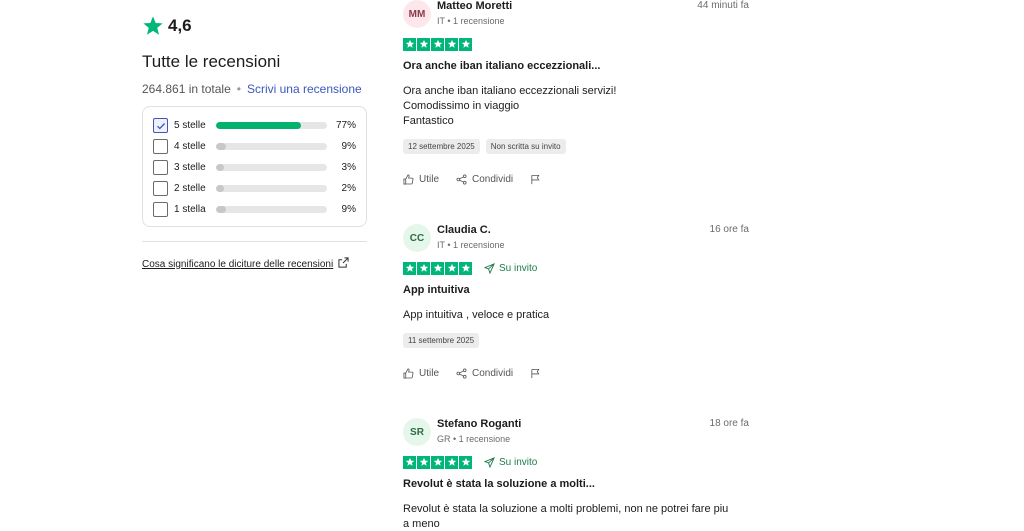 Image resolution: width=1024 pixels, height=531 pixels. What do you see at coordinates (576, 290) in the screenshot?
I see `review-title: App intuitiva` at bounding box center [576, 290].